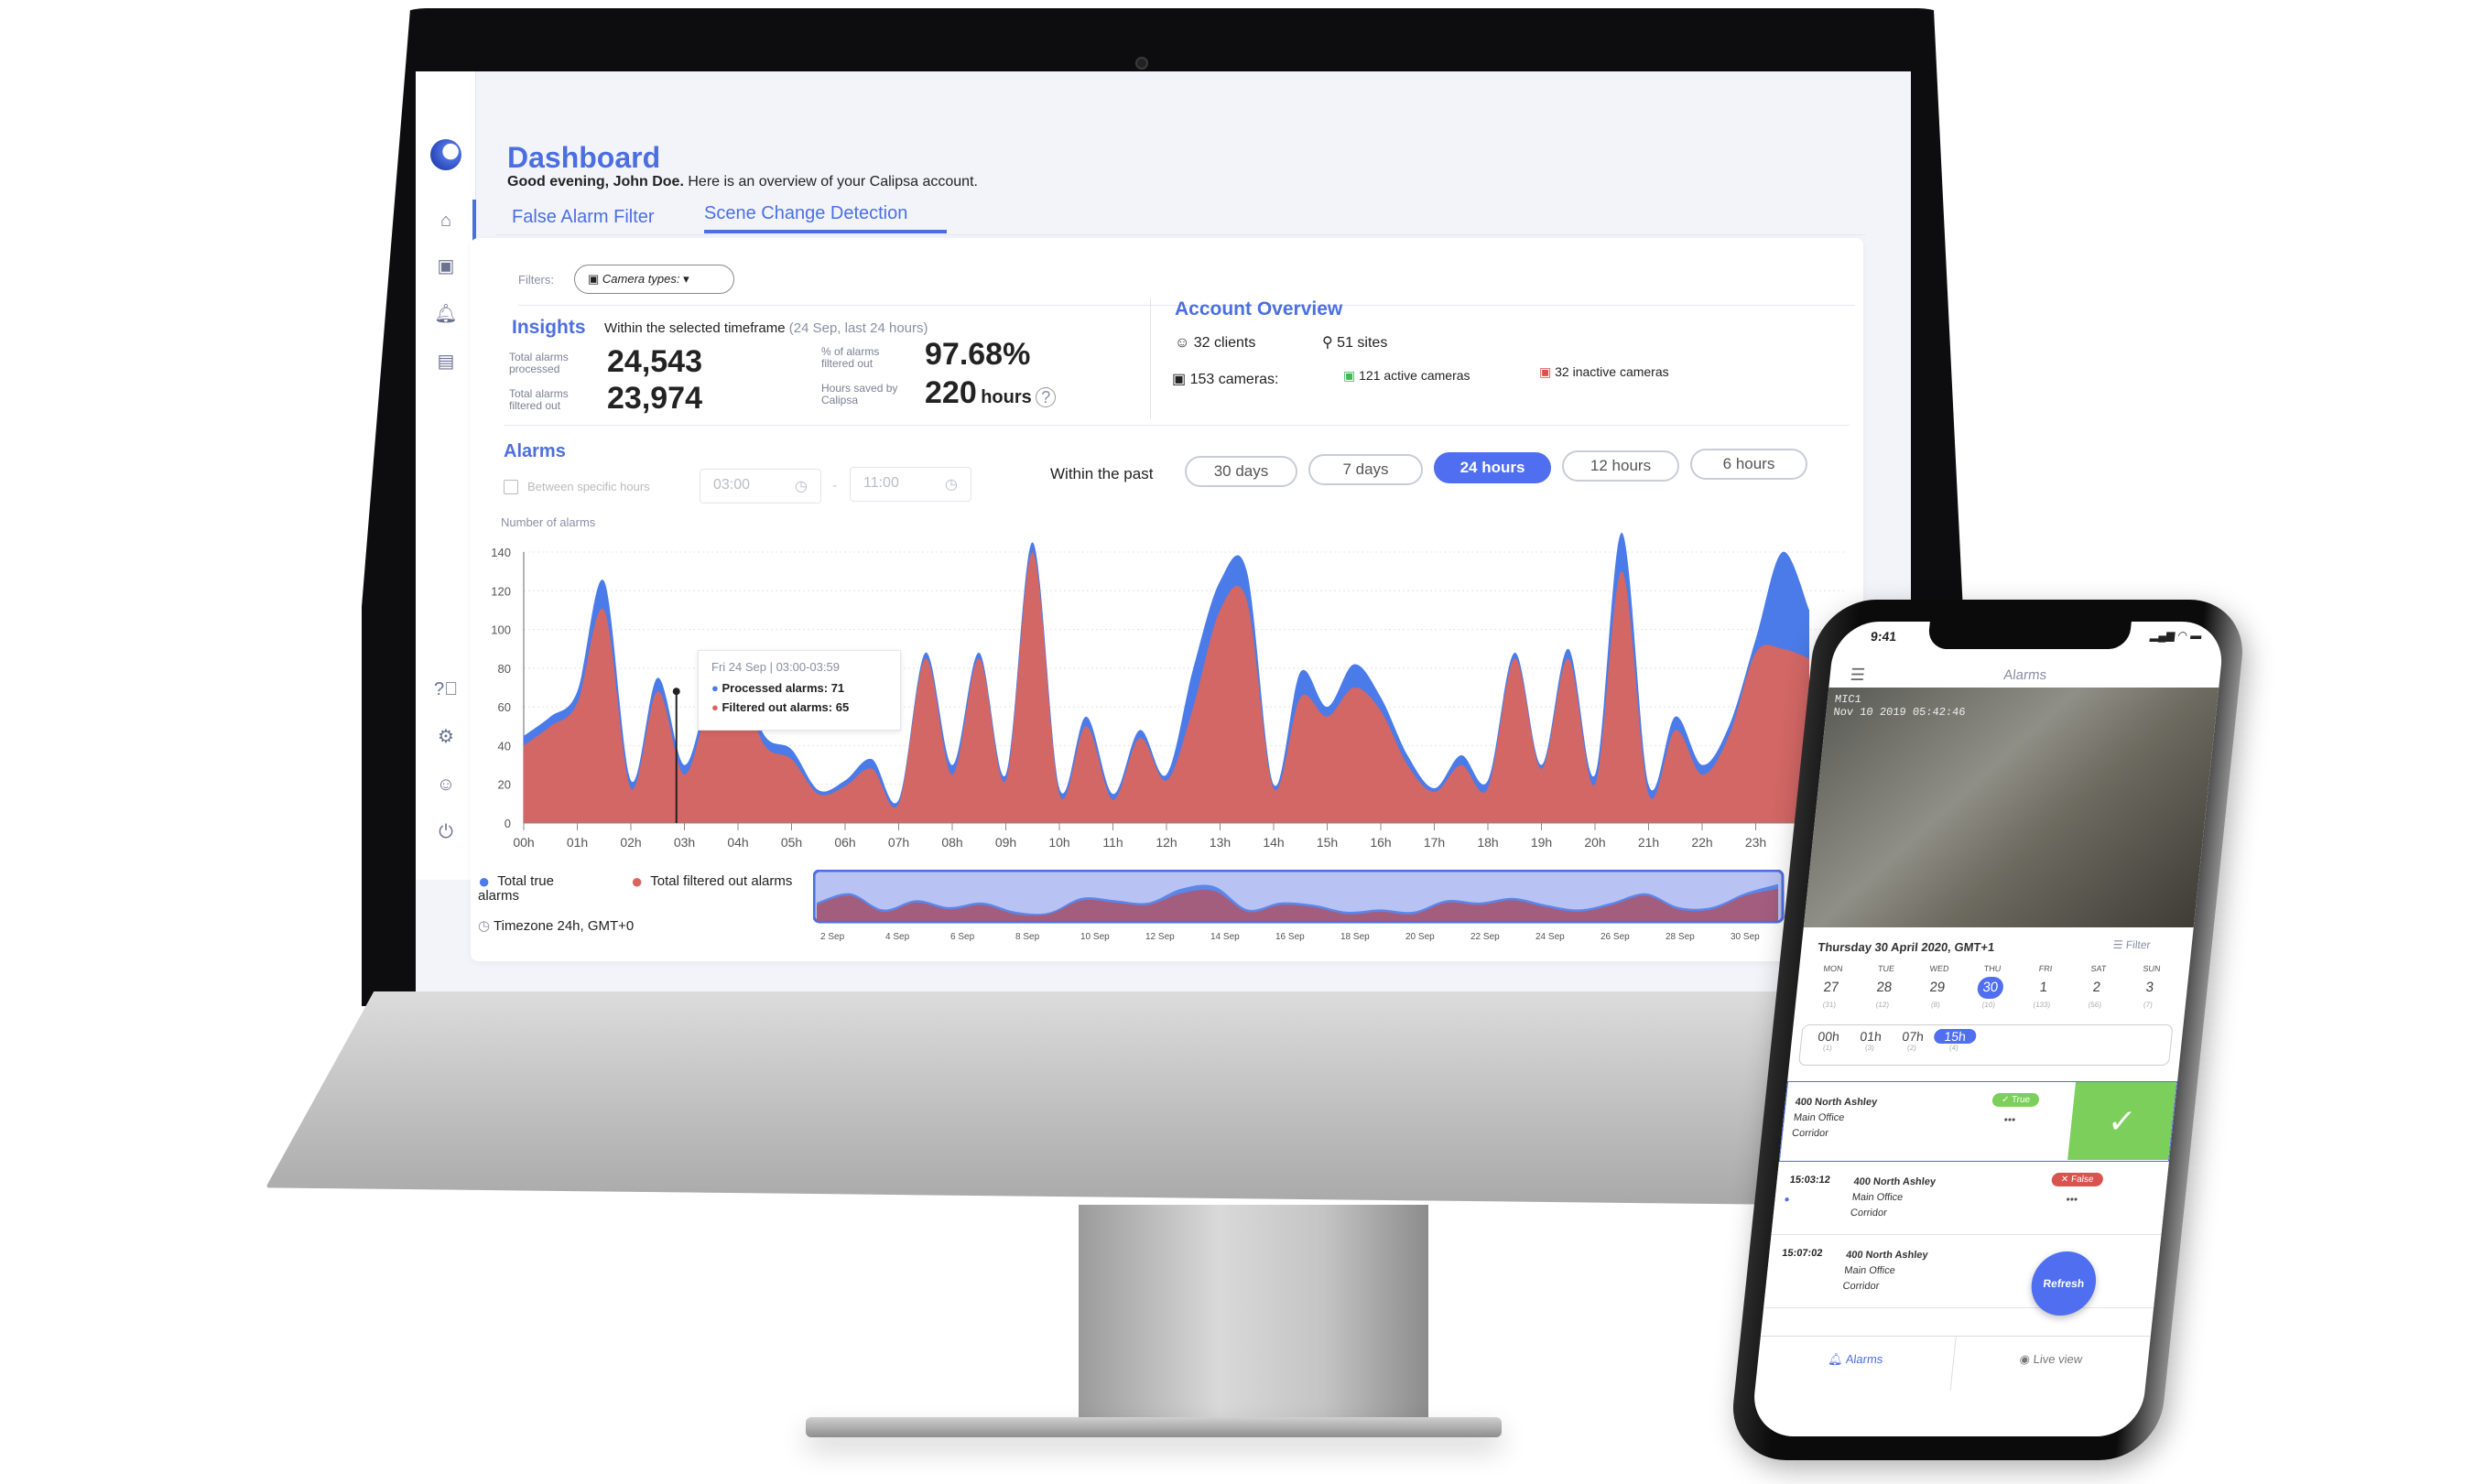 This screenshot has height=1484, width=2474. What do you see at coordinates (1827, 1045) in the screenshot?
I see `hour-00h: 00h (1)` at bounding box center [1827, 1045].